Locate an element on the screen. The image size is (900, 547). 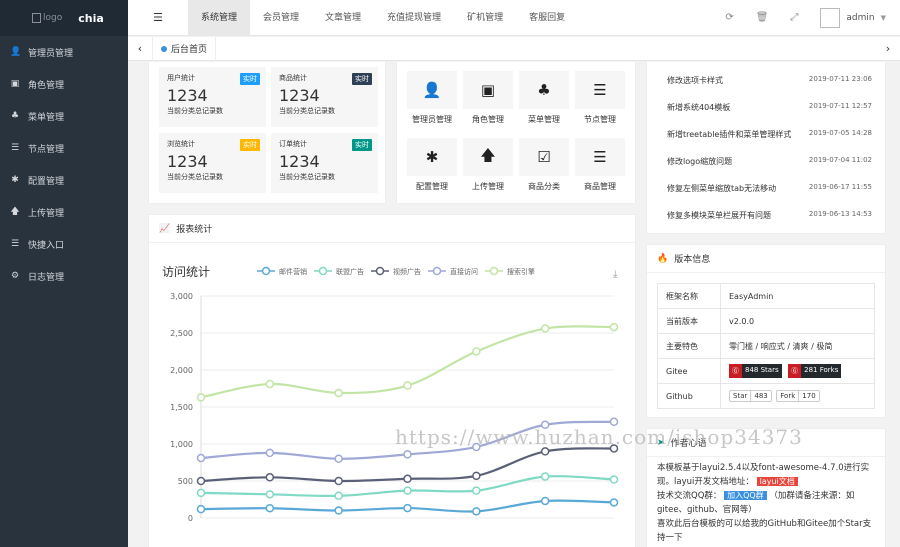
line-chart-icon: 📈 is located at coordinates (165, 228).